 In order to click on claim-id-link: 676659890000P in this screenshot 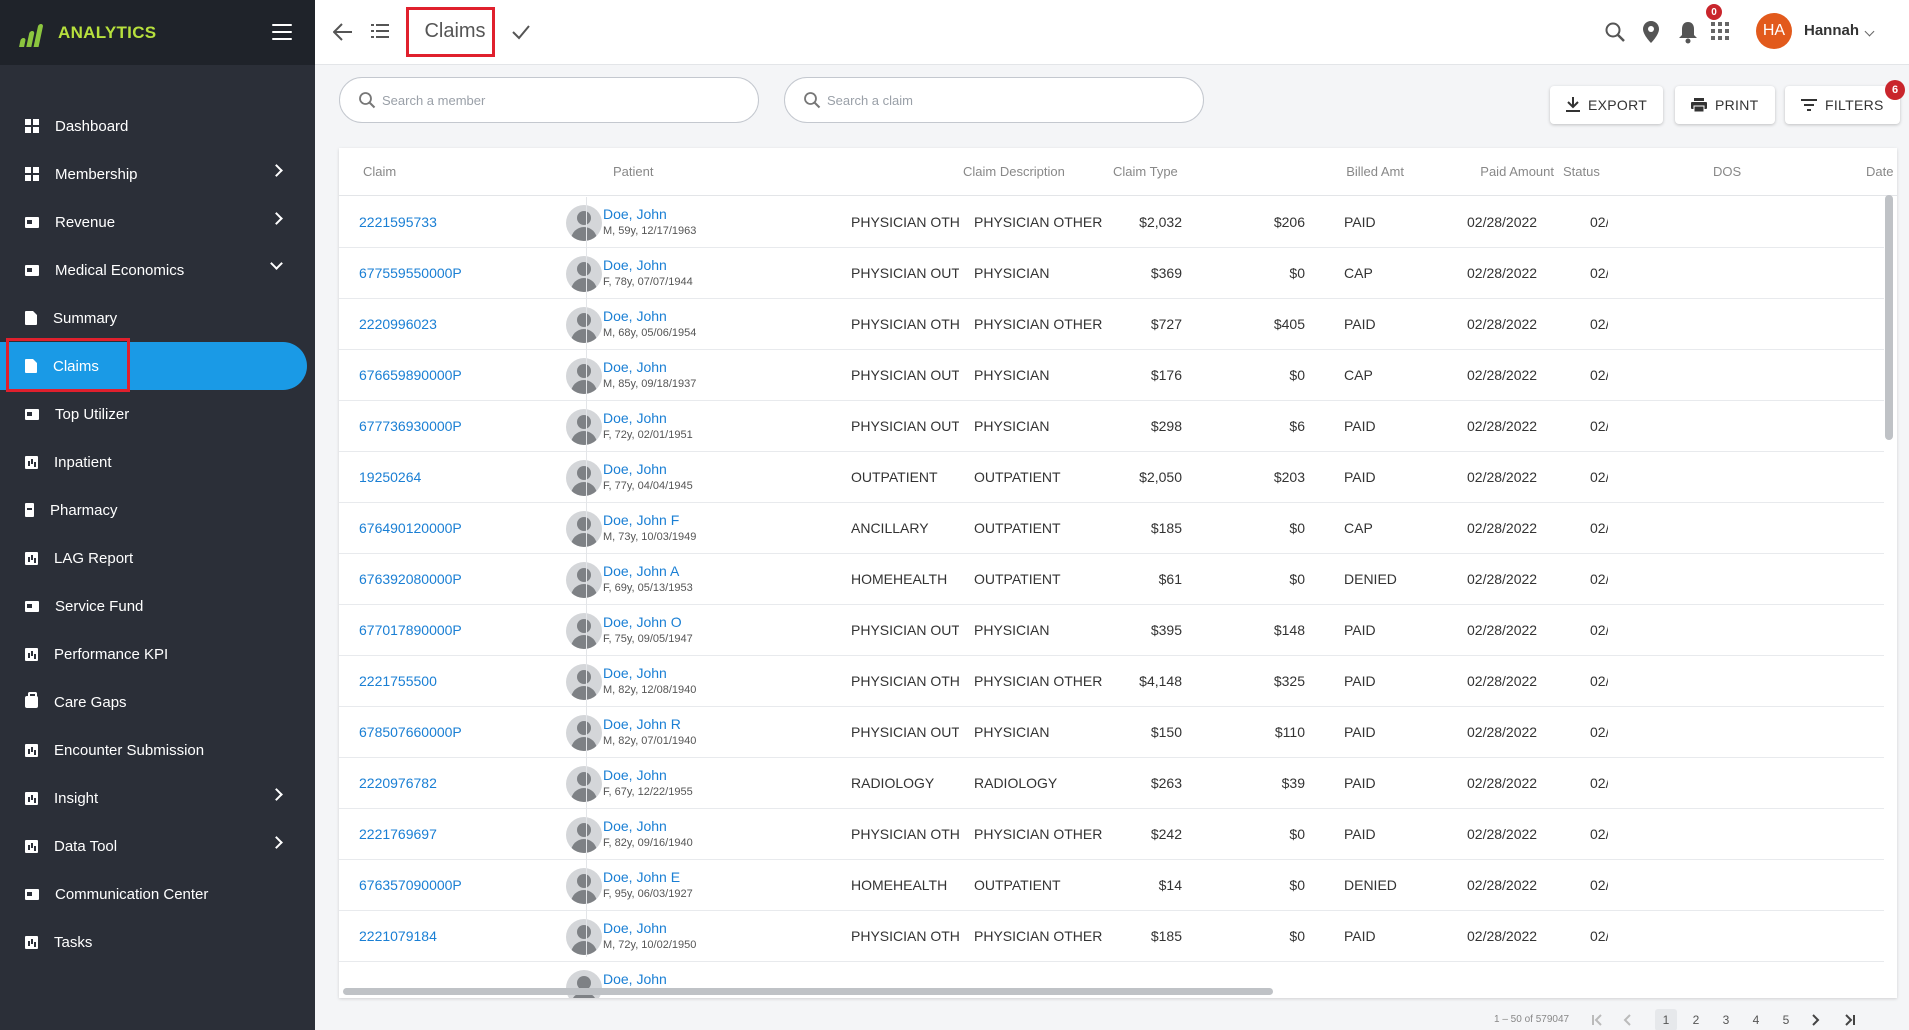, I will do `click(410, 375)`.